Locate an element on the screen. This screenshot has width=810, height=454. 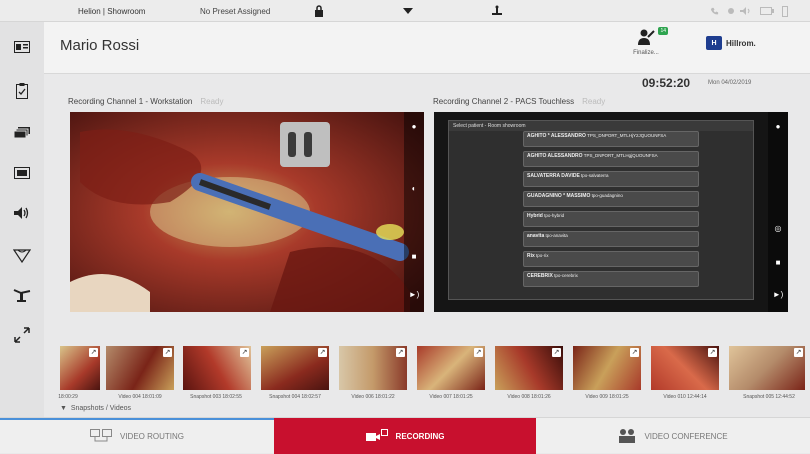
video-routing-icon is located at coordinates (100, 435).